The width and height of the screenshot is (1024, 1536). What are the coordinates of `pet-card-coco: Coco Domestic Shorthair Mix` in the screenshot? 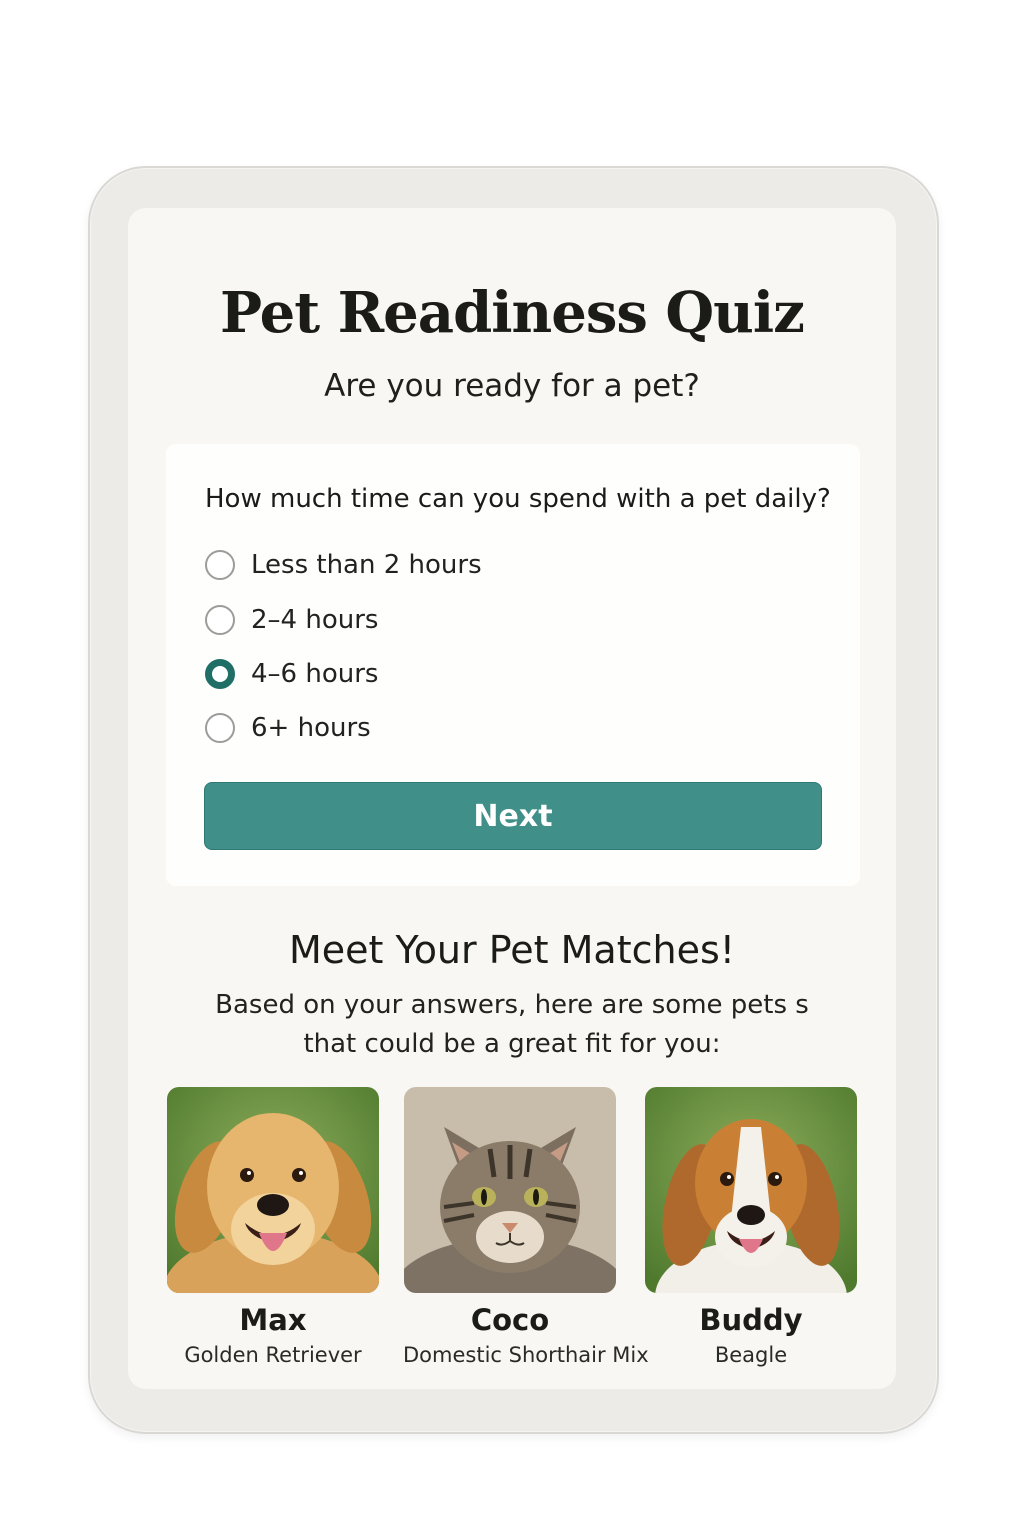 It's located at (526, 1227).